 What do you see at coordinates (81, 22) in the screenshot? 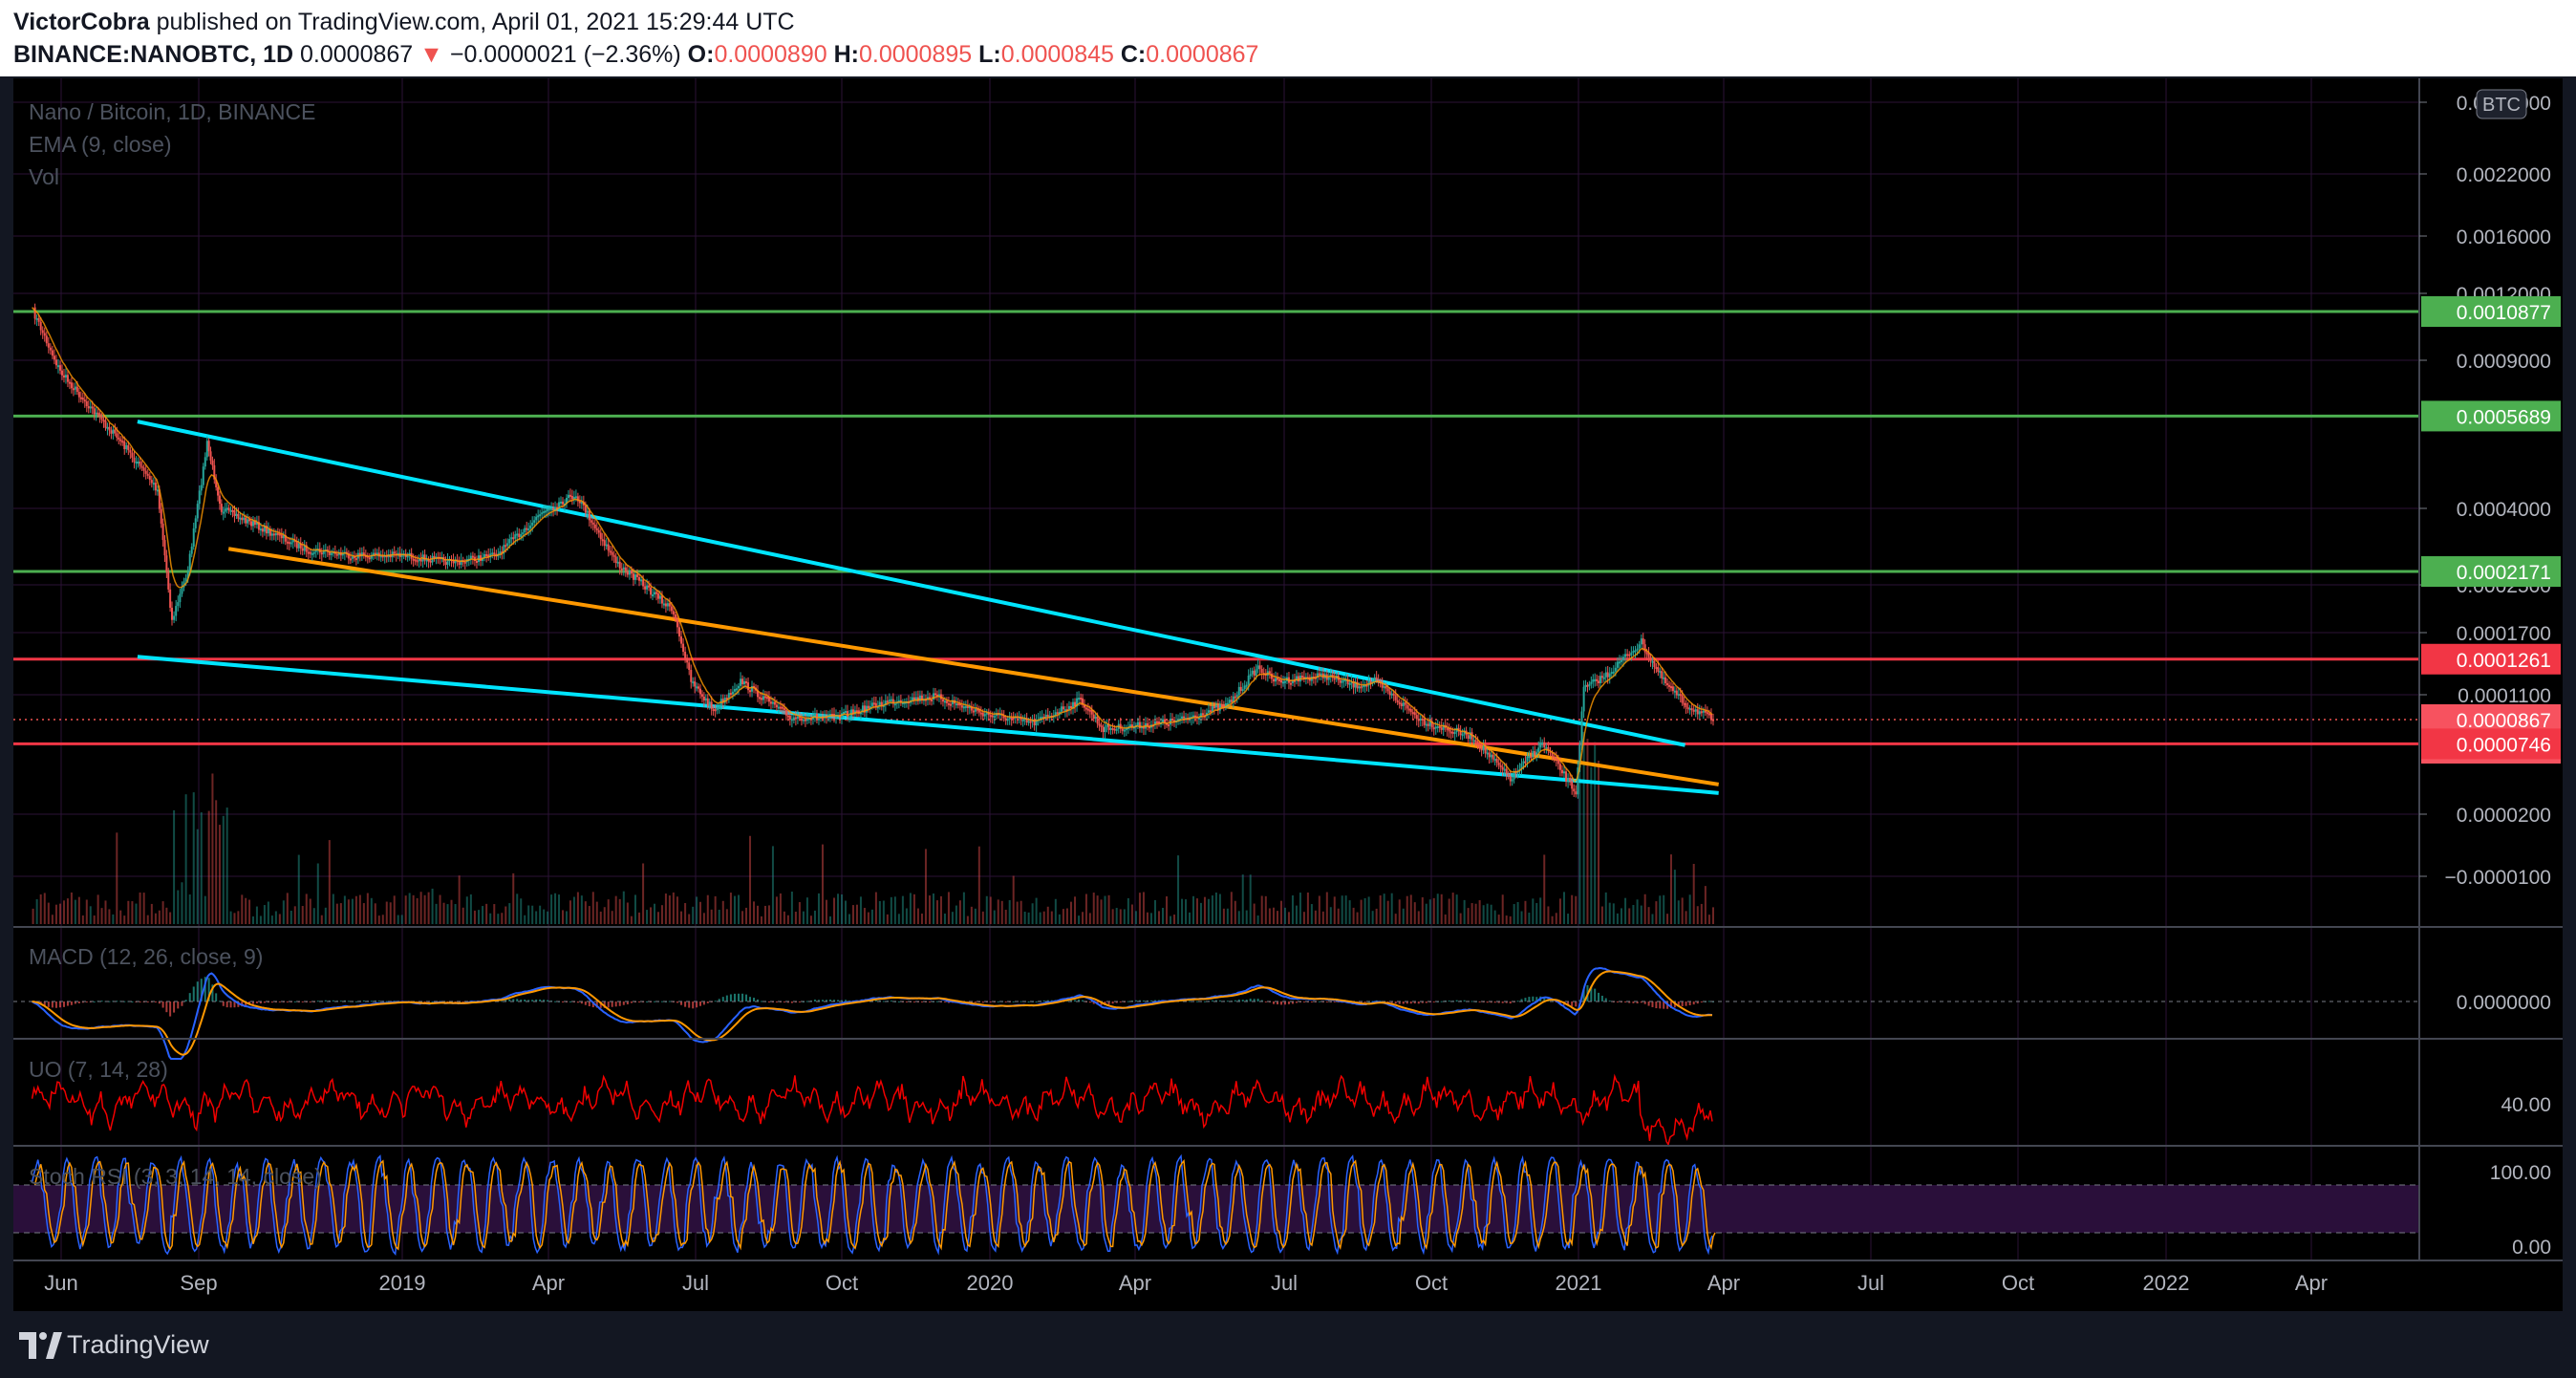
I see `author-name: VictorCobra` at bounding box center [81, 22].